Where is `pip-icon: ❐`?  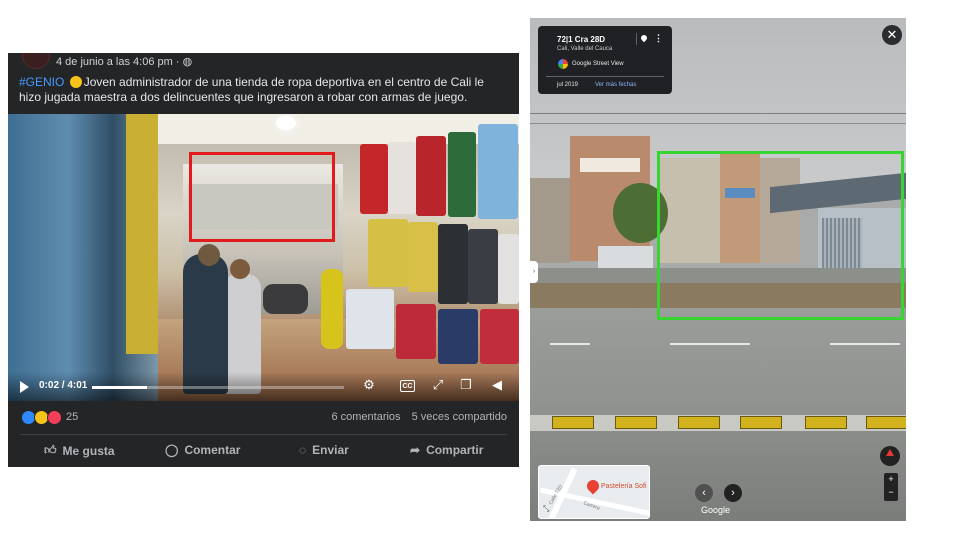 pip-icon: ❐ is located at coordinates (466, 385).